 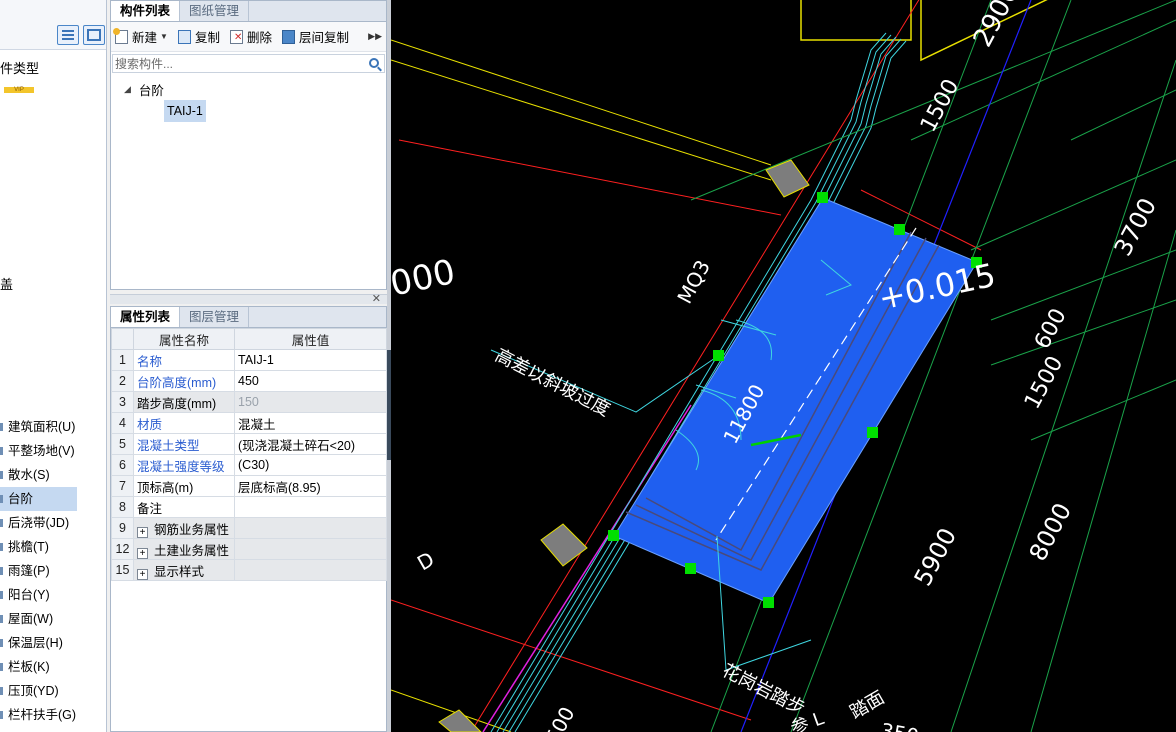 I want to click on property-name: + 土建业务属性, so click(x=184, y=549).